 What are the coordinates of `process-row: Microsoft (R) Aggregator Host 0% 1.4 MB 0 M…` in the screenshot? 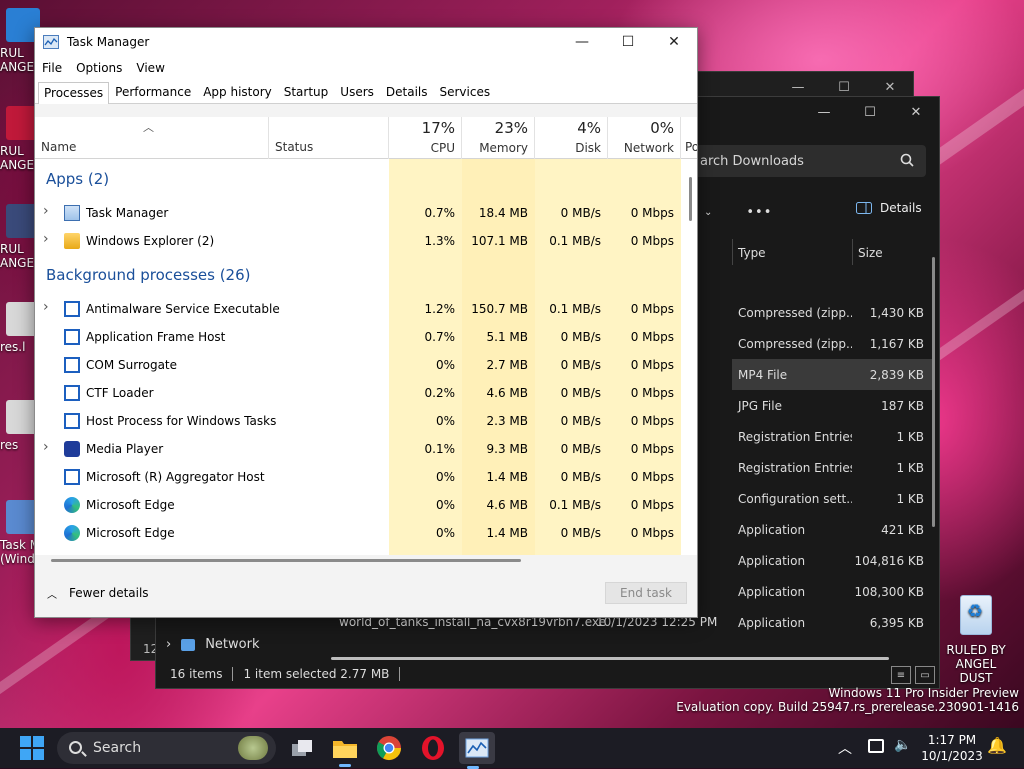 It's located at (360, 477).